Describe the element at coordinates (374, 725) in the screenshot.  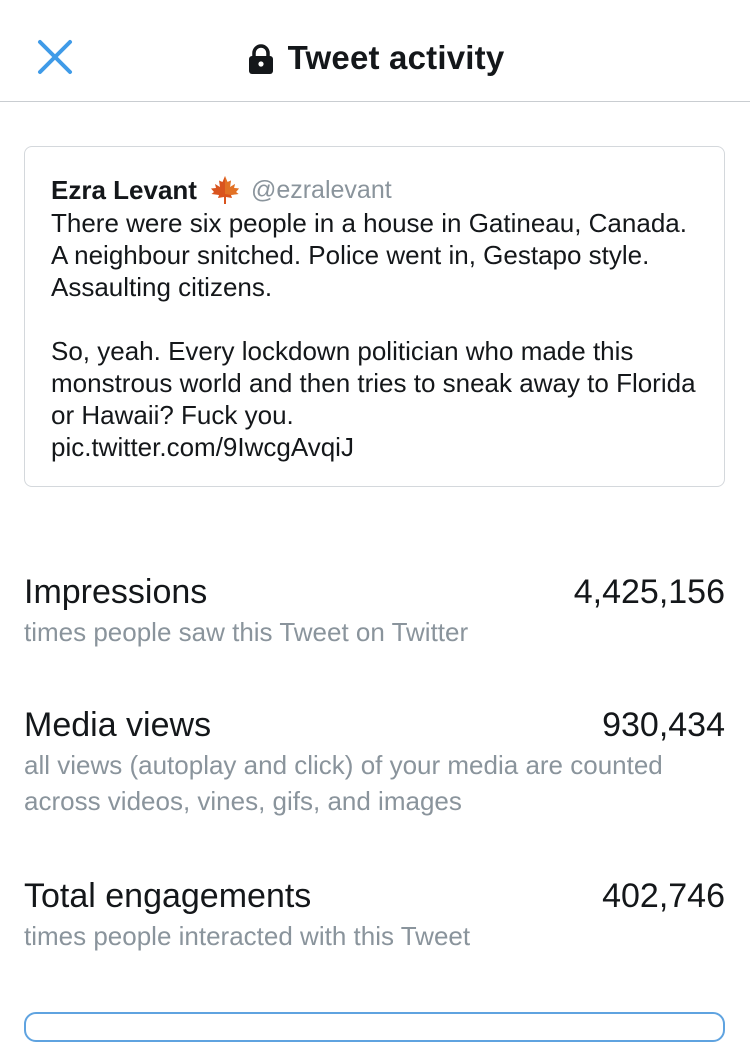
I see `metric-row: Media views 930,434` at that location.